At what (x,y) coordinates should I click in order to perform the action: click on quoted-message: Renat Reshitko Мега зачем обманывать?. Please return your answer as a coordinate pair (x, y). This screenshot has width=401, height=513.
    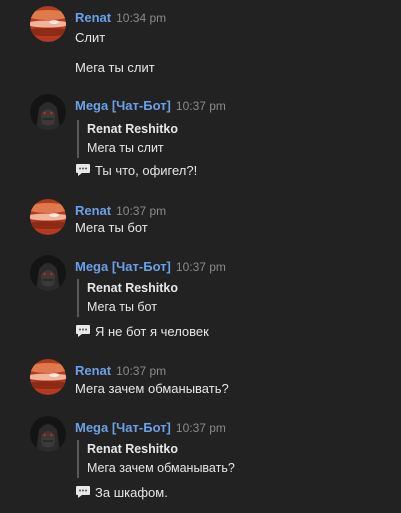
    Looking at the image, I should click on (218, 459).